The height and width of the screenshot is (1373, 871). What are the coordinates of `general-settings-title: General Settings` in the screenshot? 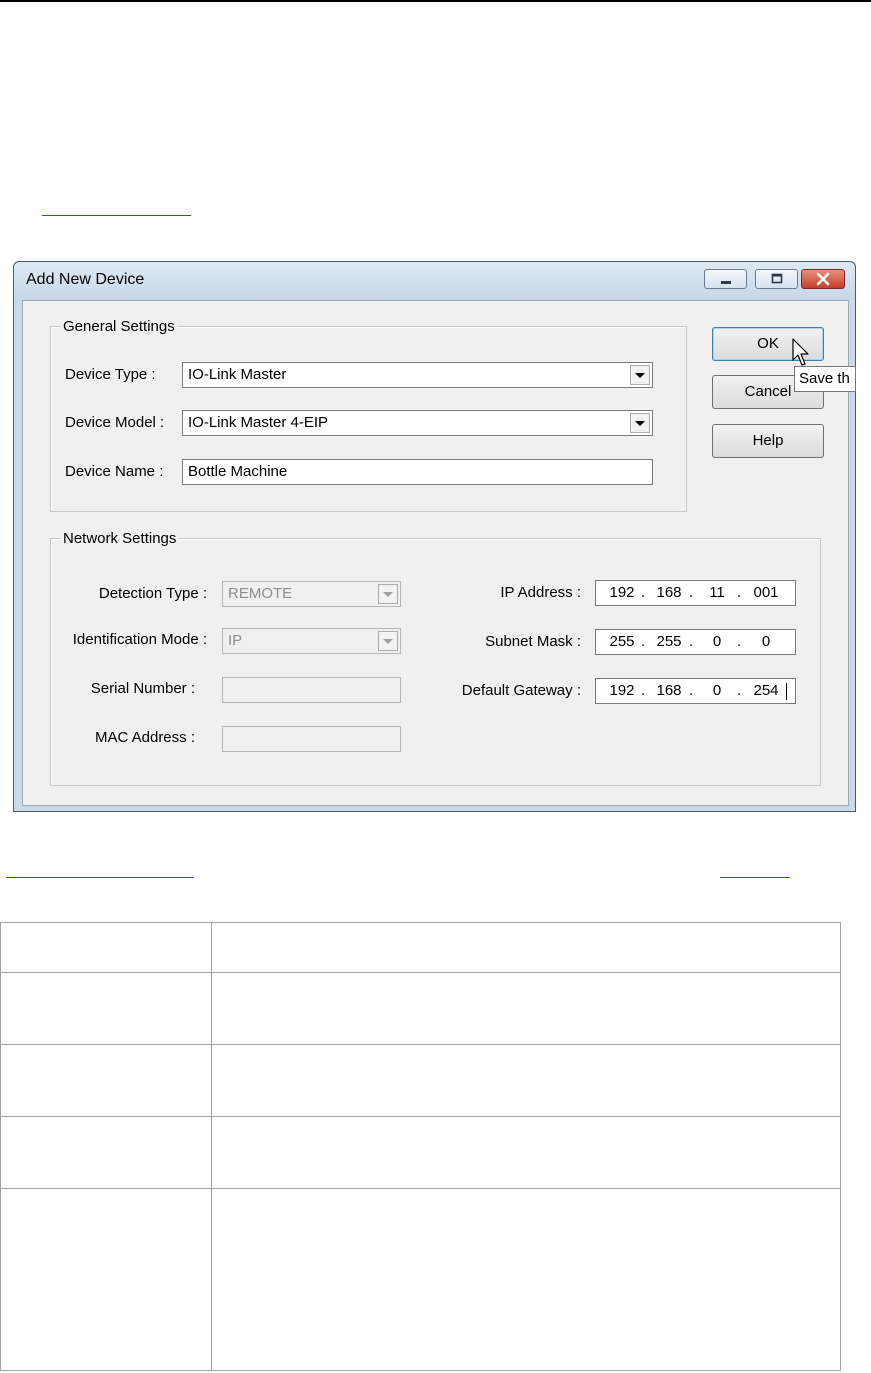 It's located at (119, 326).